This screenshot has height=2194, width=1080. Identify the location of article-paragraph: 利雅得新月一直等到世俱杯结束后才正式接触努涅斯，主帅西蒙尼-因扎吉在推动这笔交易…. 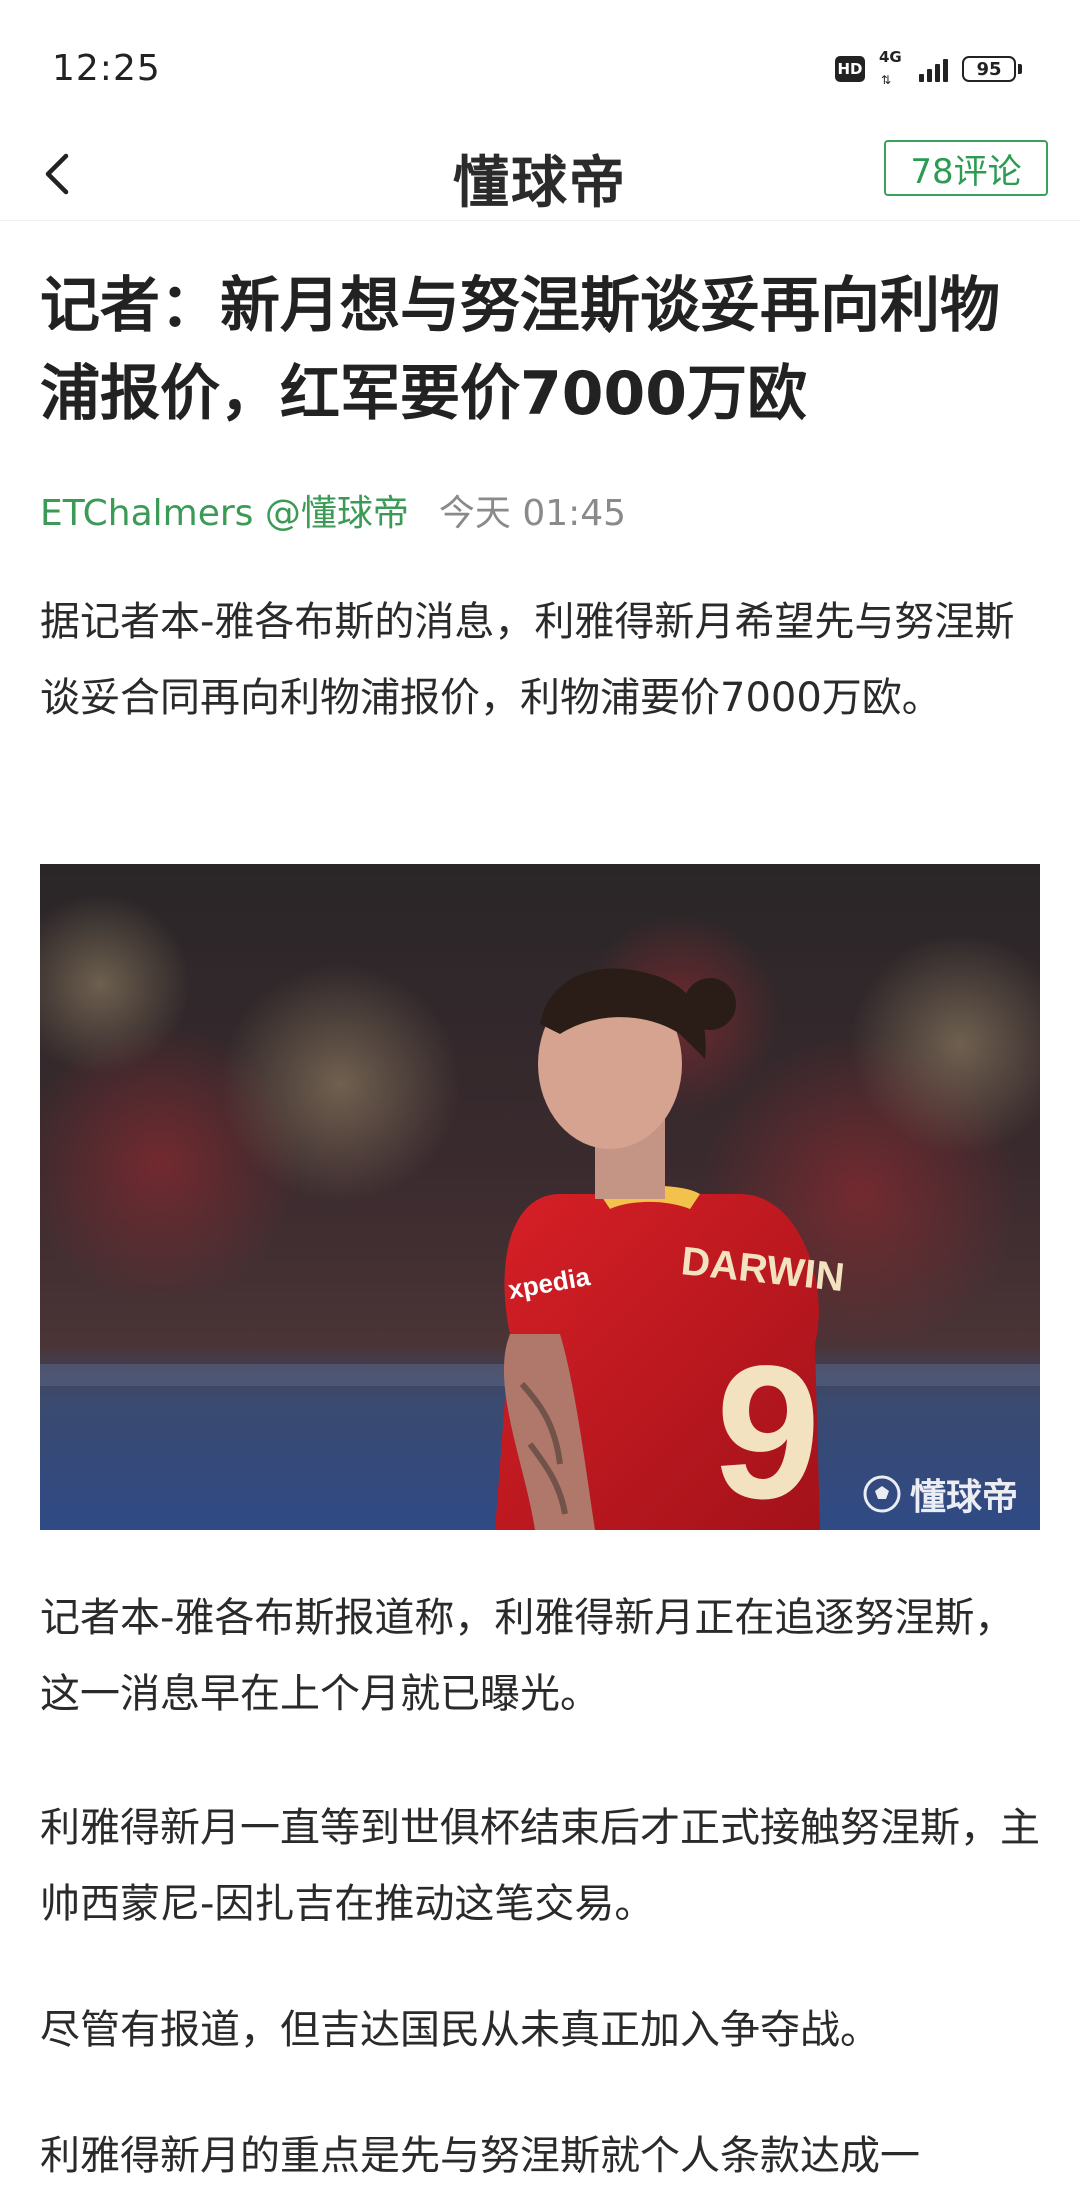
(540, 1866).